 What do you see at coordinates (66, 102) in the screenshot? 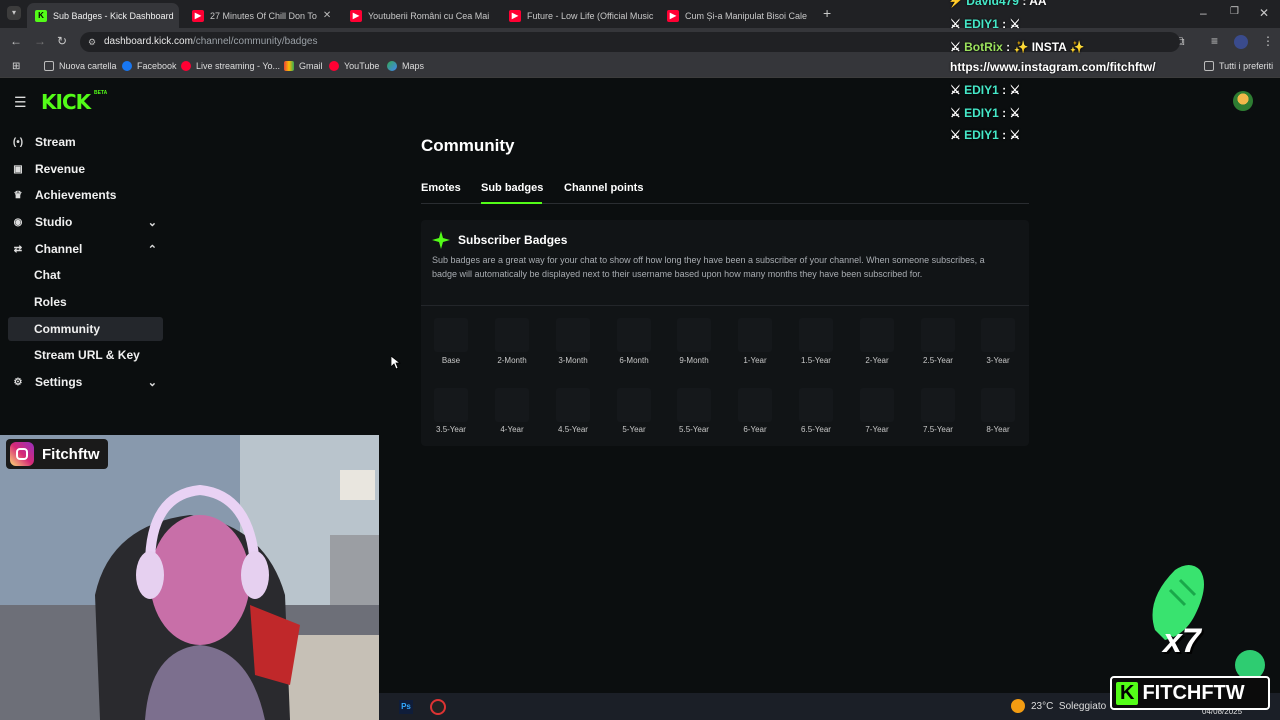
I see `kick-logo: KICK` at bounding box center [66, 102].